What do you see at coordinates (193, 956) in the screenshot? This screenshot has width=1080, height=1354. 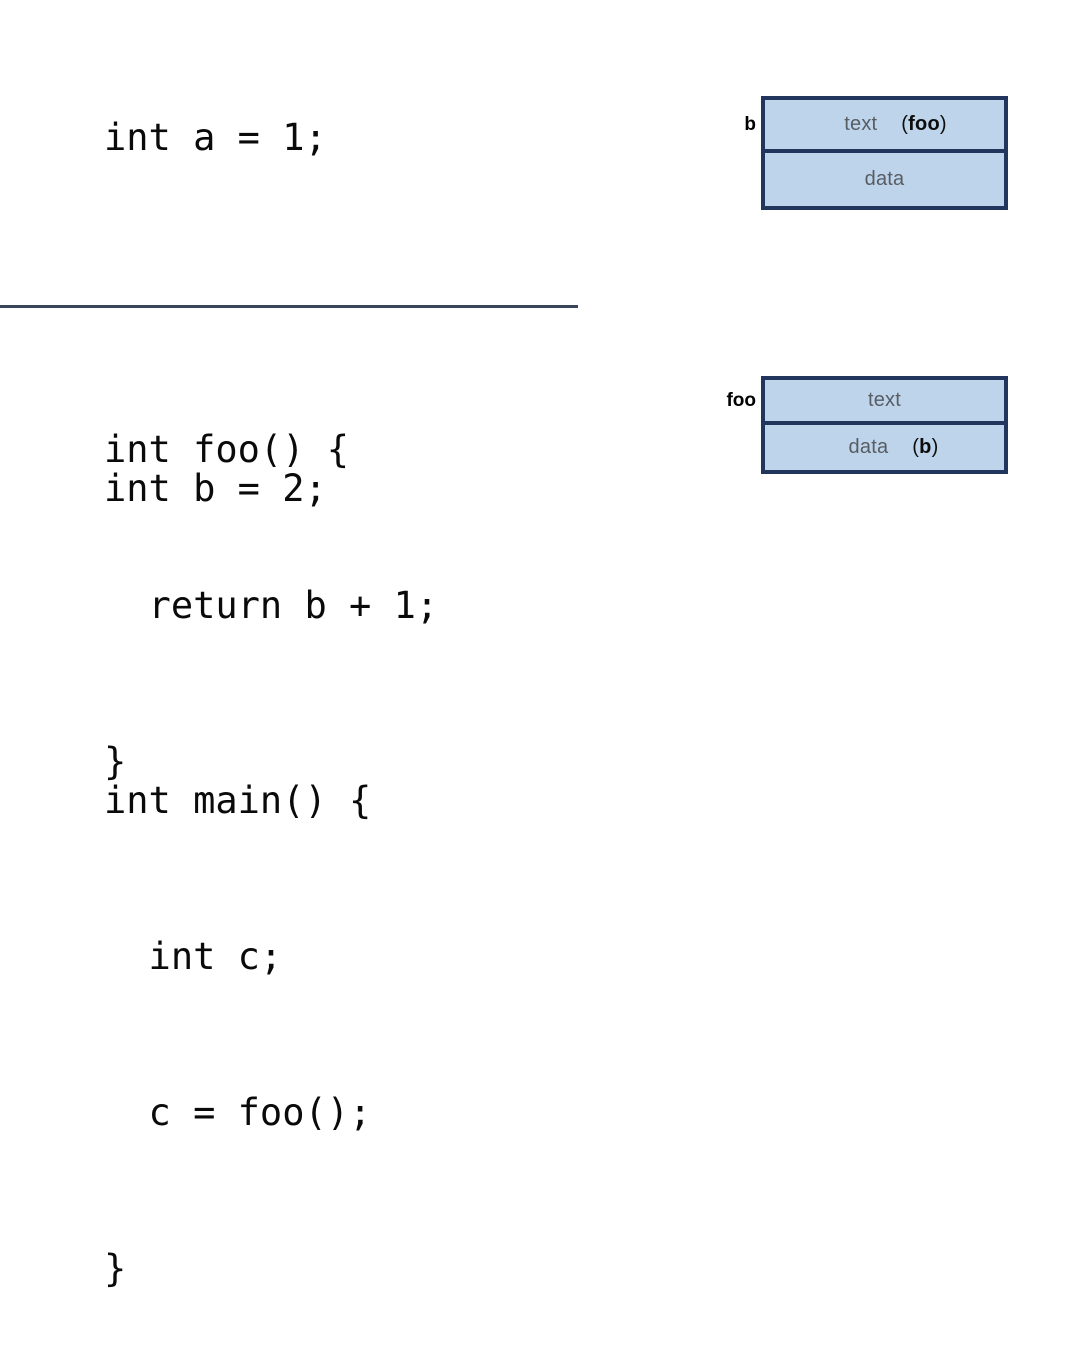 I see `code-line: int c;` at bounding box center [193, 956].